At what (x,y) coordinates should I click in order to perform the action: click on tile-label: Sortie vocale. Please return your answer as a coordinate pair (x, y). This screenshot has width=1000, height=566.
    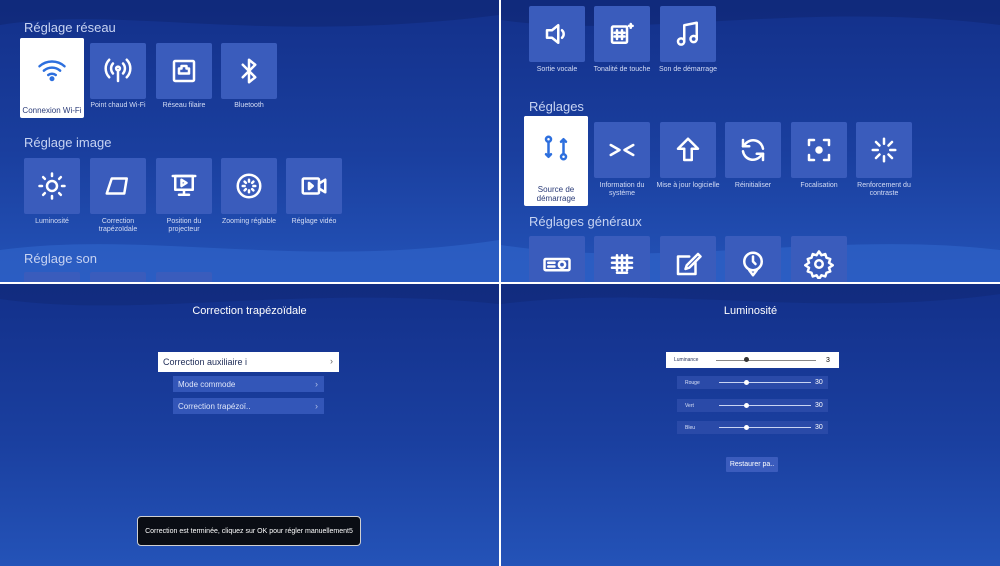
    Looking at the image, I should click on (557, 69).